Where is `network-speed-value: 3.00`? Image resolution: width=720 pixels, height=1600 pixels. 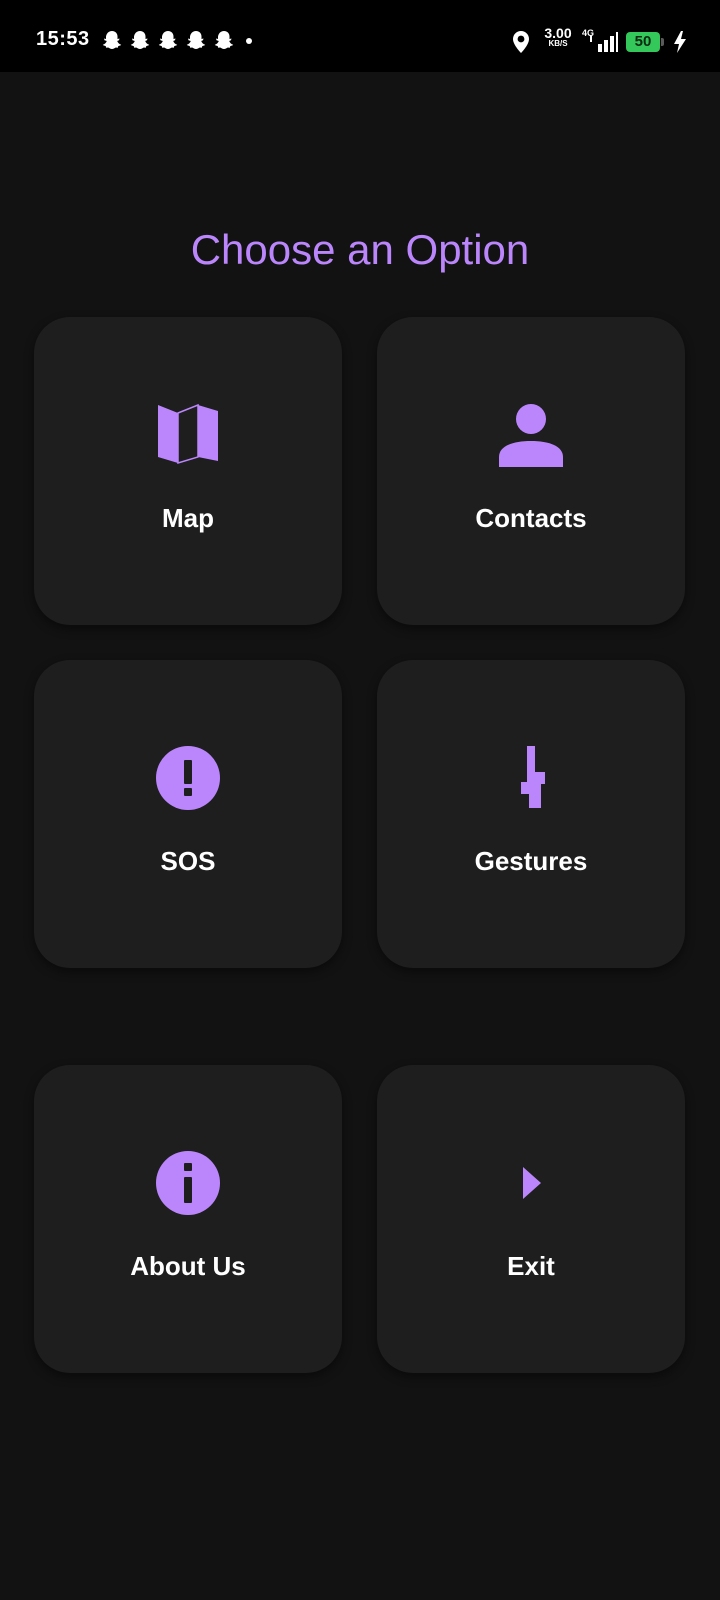 network-speed-value: 3.00 is located at coordinates (558, 33).